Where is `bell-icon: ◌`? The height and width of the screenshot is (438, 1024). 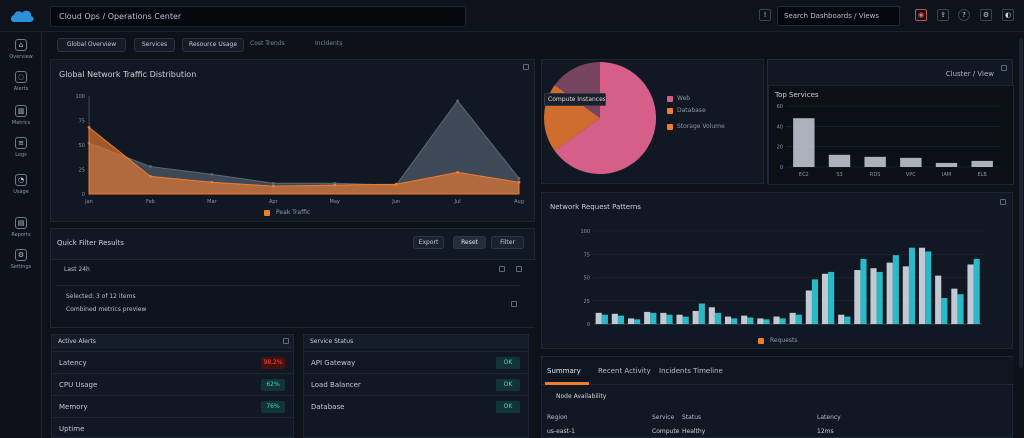
bell-icon: ◌ is located at coordinates (21, 77).